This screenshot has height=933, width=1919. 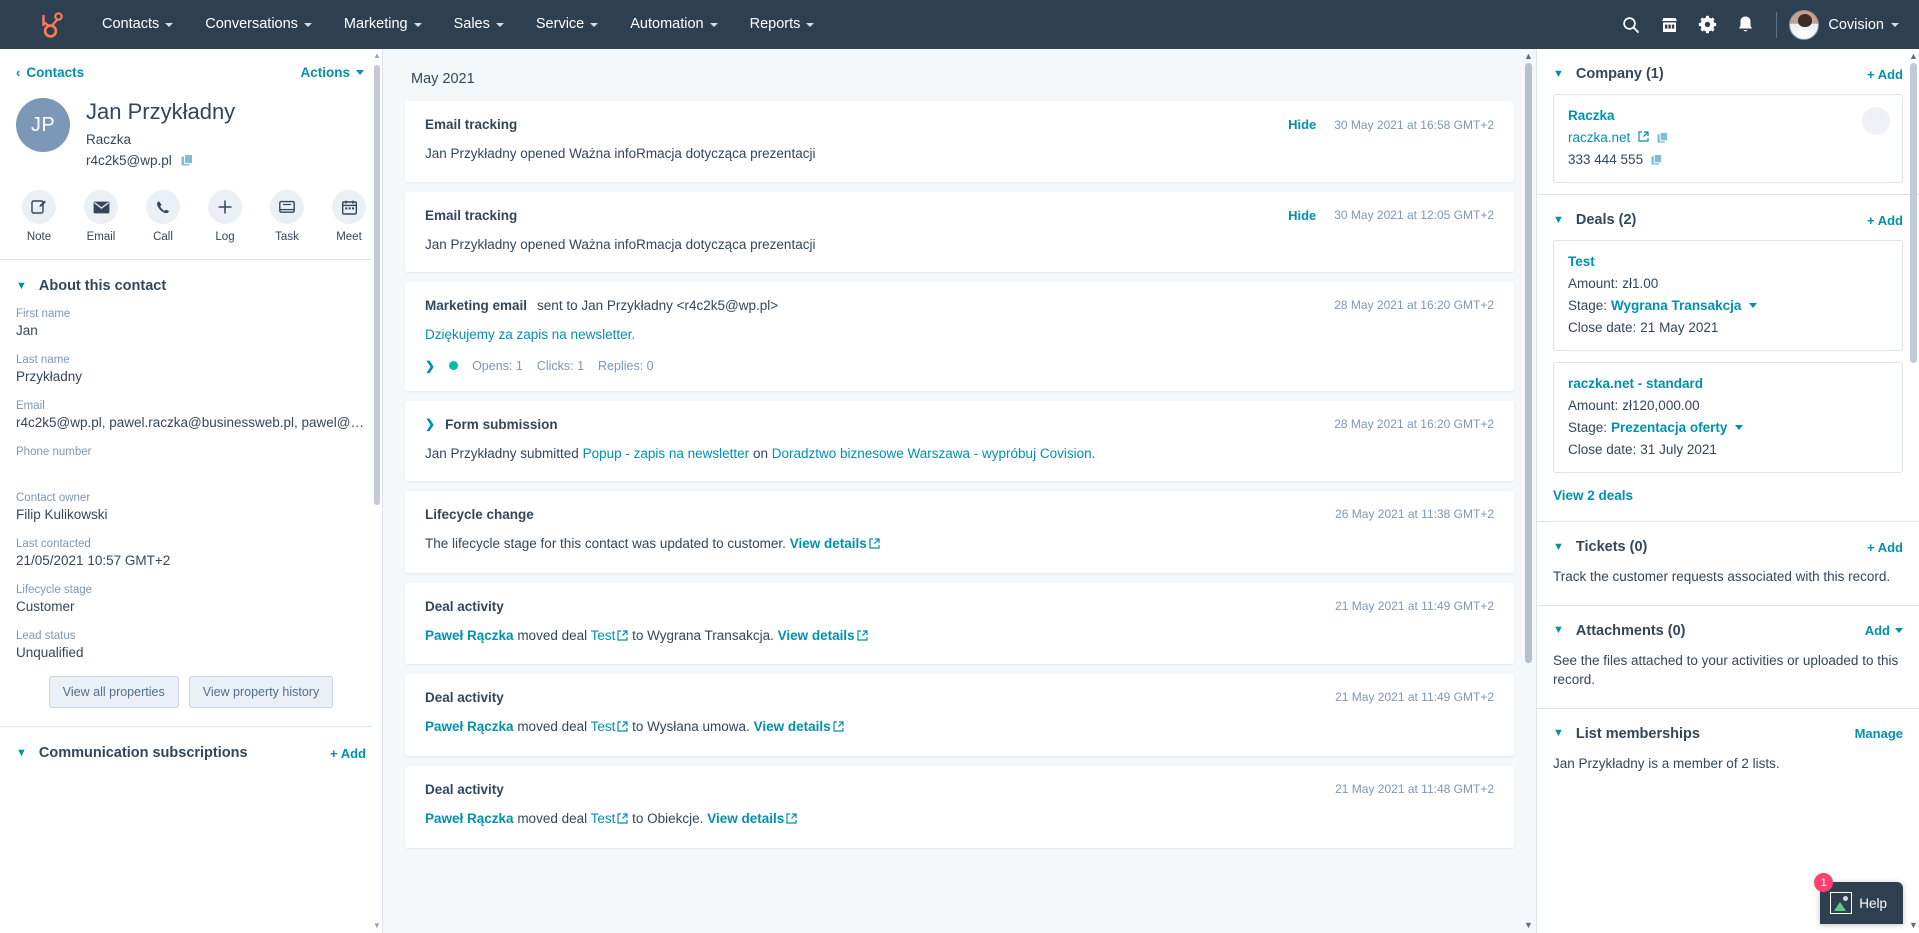 I want to click on property-value: Unqualified, so click(x=191, y=653).